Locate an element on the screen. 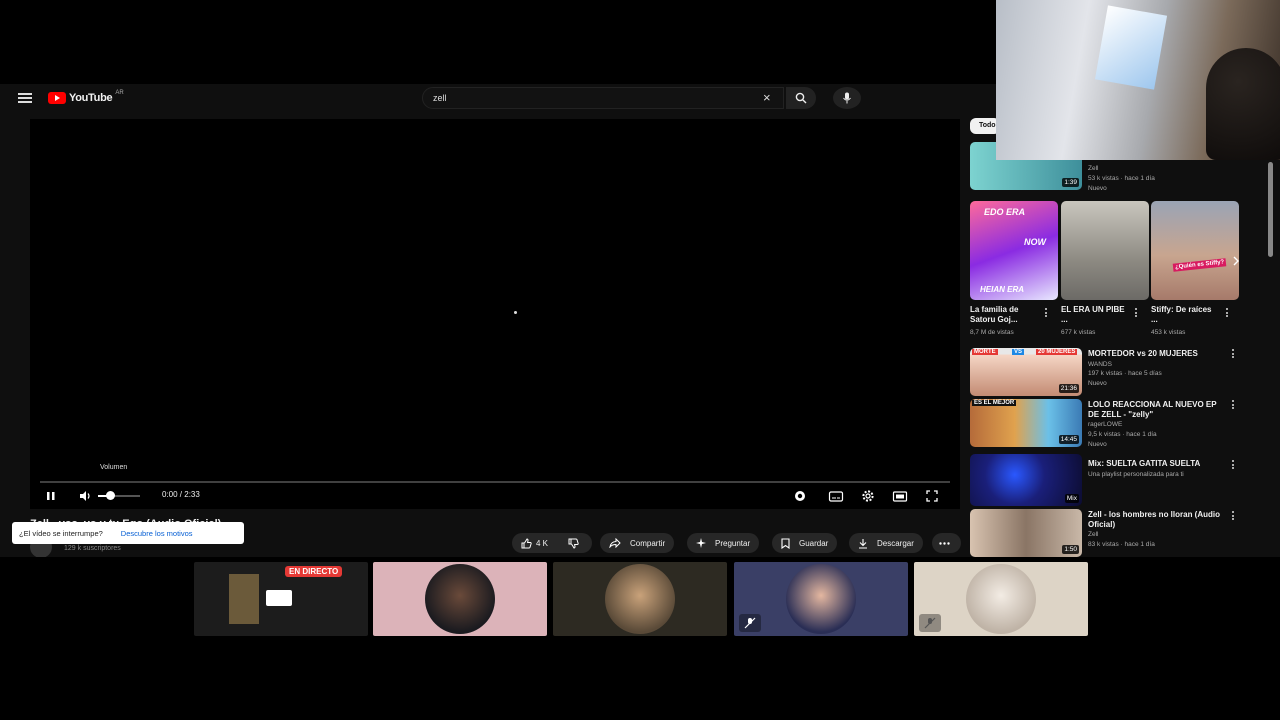 This screenshot has height=720, width=1280. more-actions-button is located at coordinates (946, 543).